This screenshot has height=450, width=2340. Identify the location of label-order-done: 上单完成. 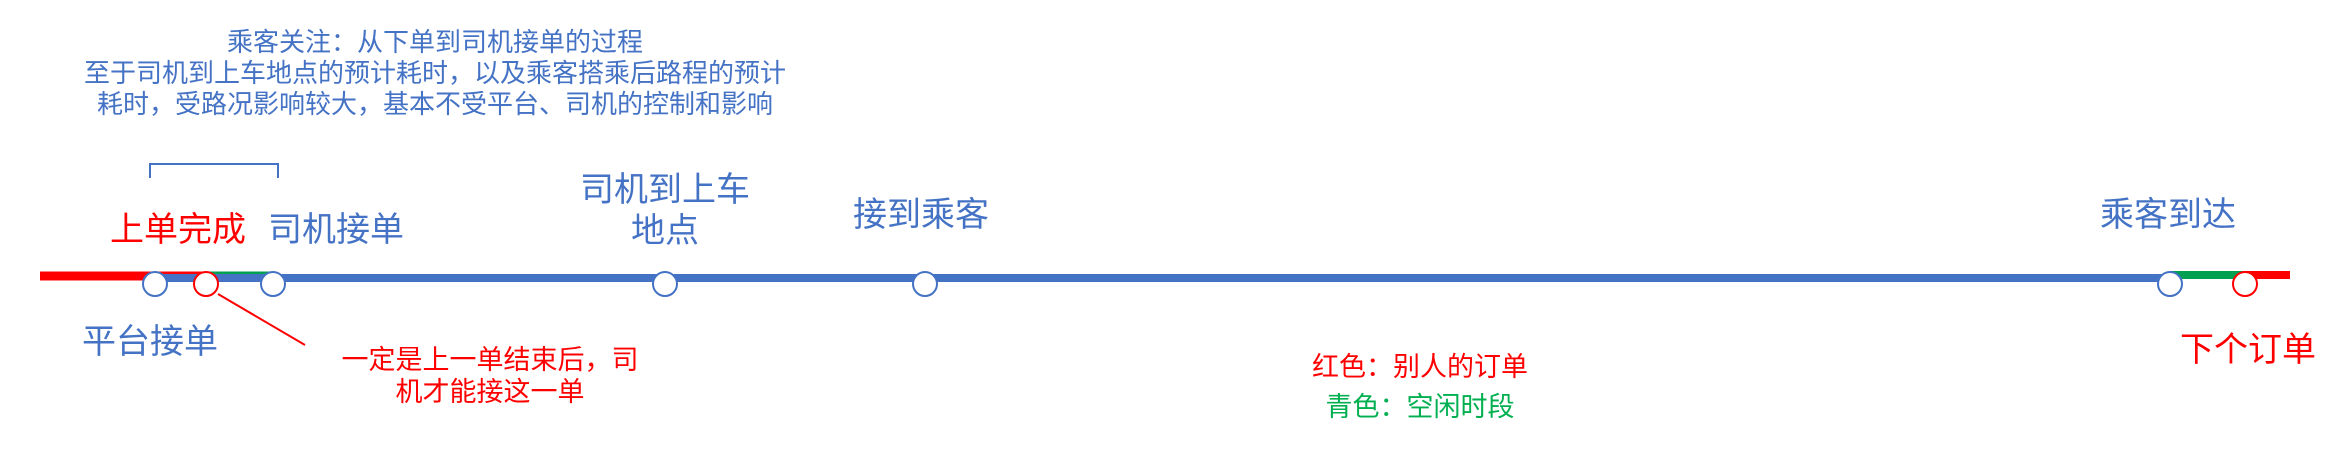
(178, 230).